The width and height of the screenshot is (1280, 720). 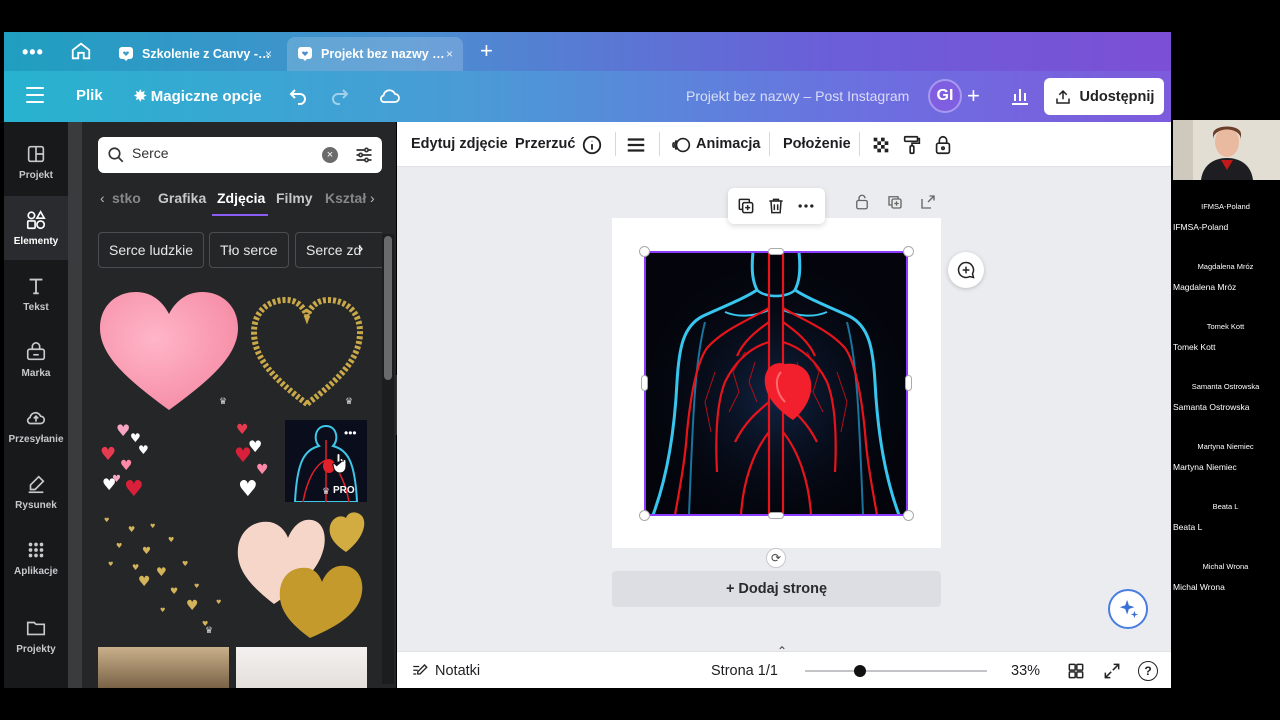 I want to click on invite-button: +, so click(x=973, y=96).